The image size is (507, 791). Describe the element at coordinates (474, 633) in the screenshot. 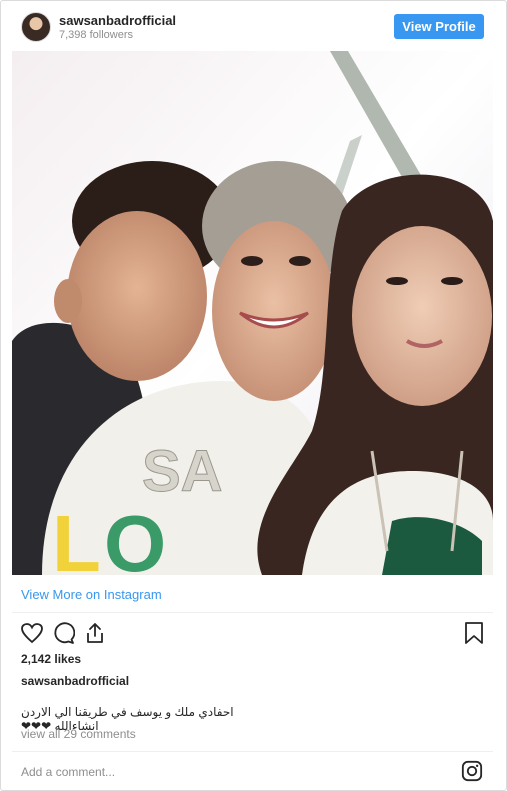

I see `bookmark-icon` at that location.